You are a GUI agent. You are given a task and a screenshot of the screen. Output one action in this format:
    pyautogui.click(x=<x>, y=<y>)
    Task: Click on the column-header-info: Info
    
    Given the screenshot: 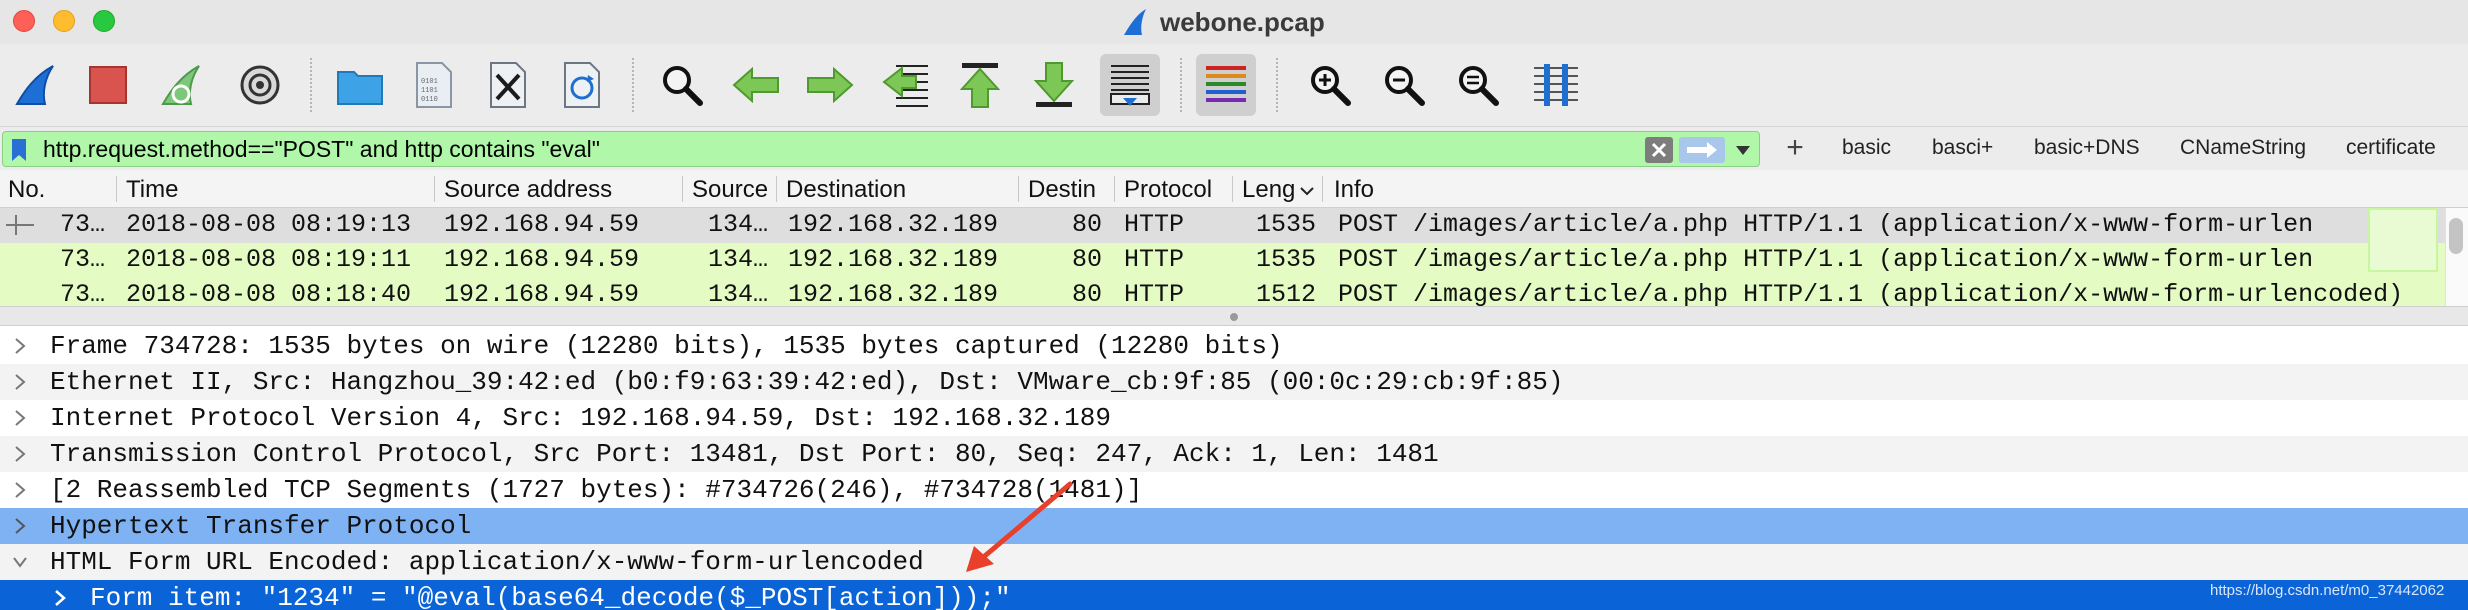 What is the action you would take?
    pyautogui.click(x=1354, y=190)
    